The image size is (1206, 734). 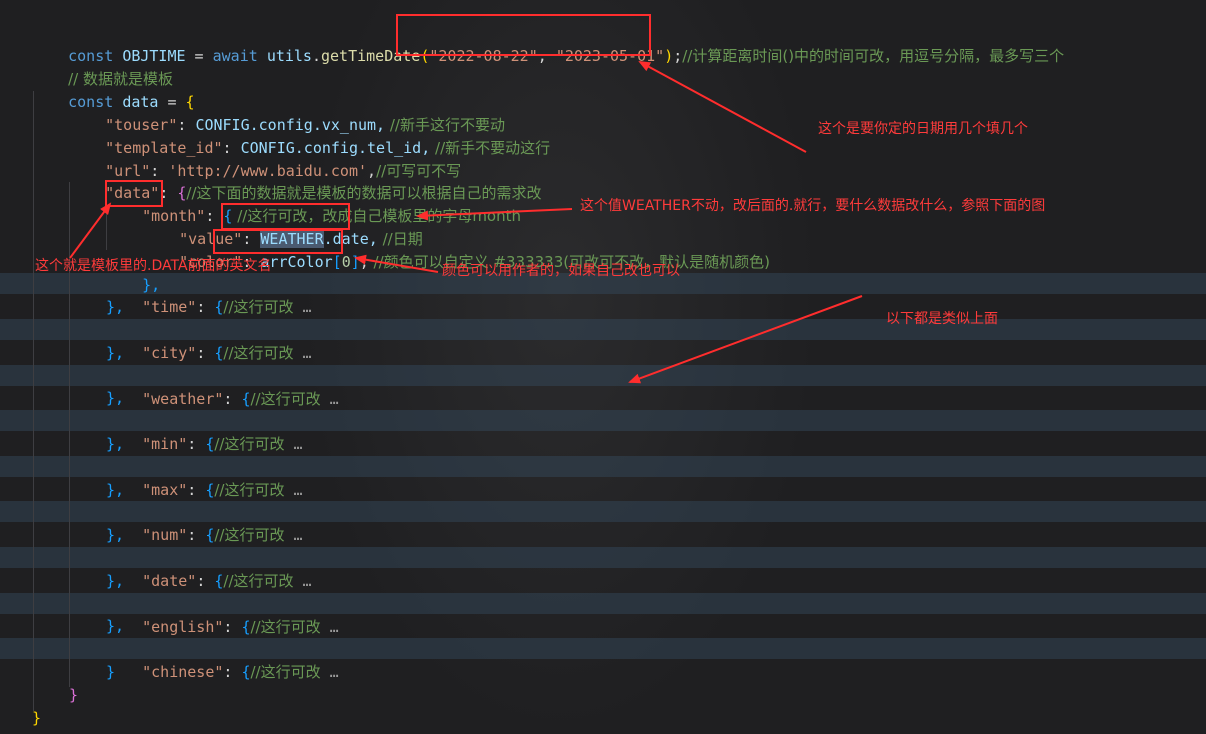 What do you see at coordinates (722, 107) in the screenshot?
I see `arrow-to-dates` at bounding box center [722, 107].